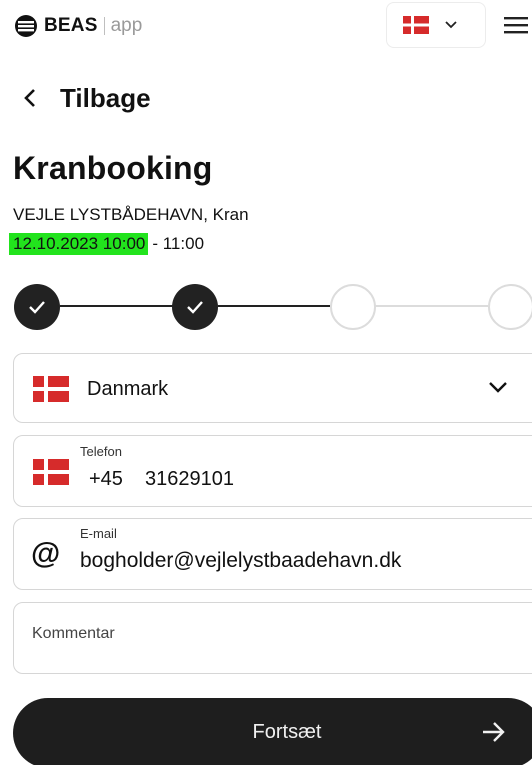 The width and height of the screenshot is (532, 765). What do you see at coordinates (98, 533) in the screenshot?
I see `email-label: E-mail` at bounding box center [98, 533].